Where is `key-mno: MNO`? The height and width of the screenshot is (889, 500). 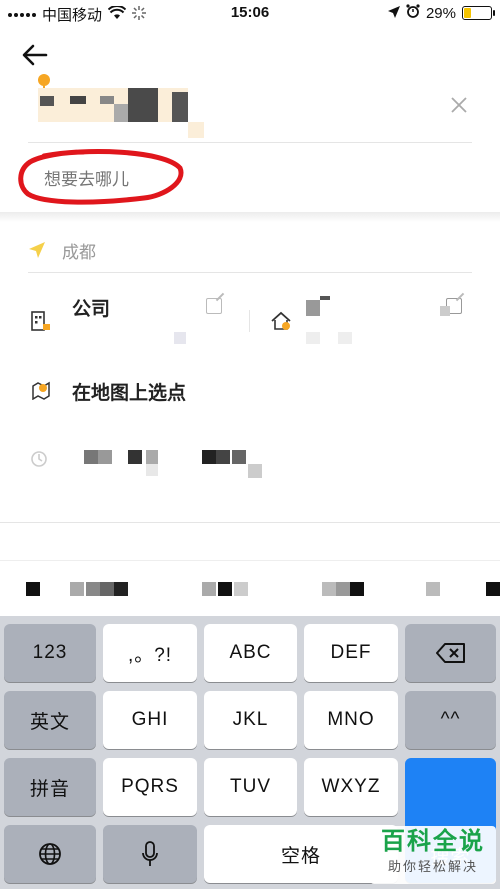
key-mno: MNO is located at coordinates (351, 720).